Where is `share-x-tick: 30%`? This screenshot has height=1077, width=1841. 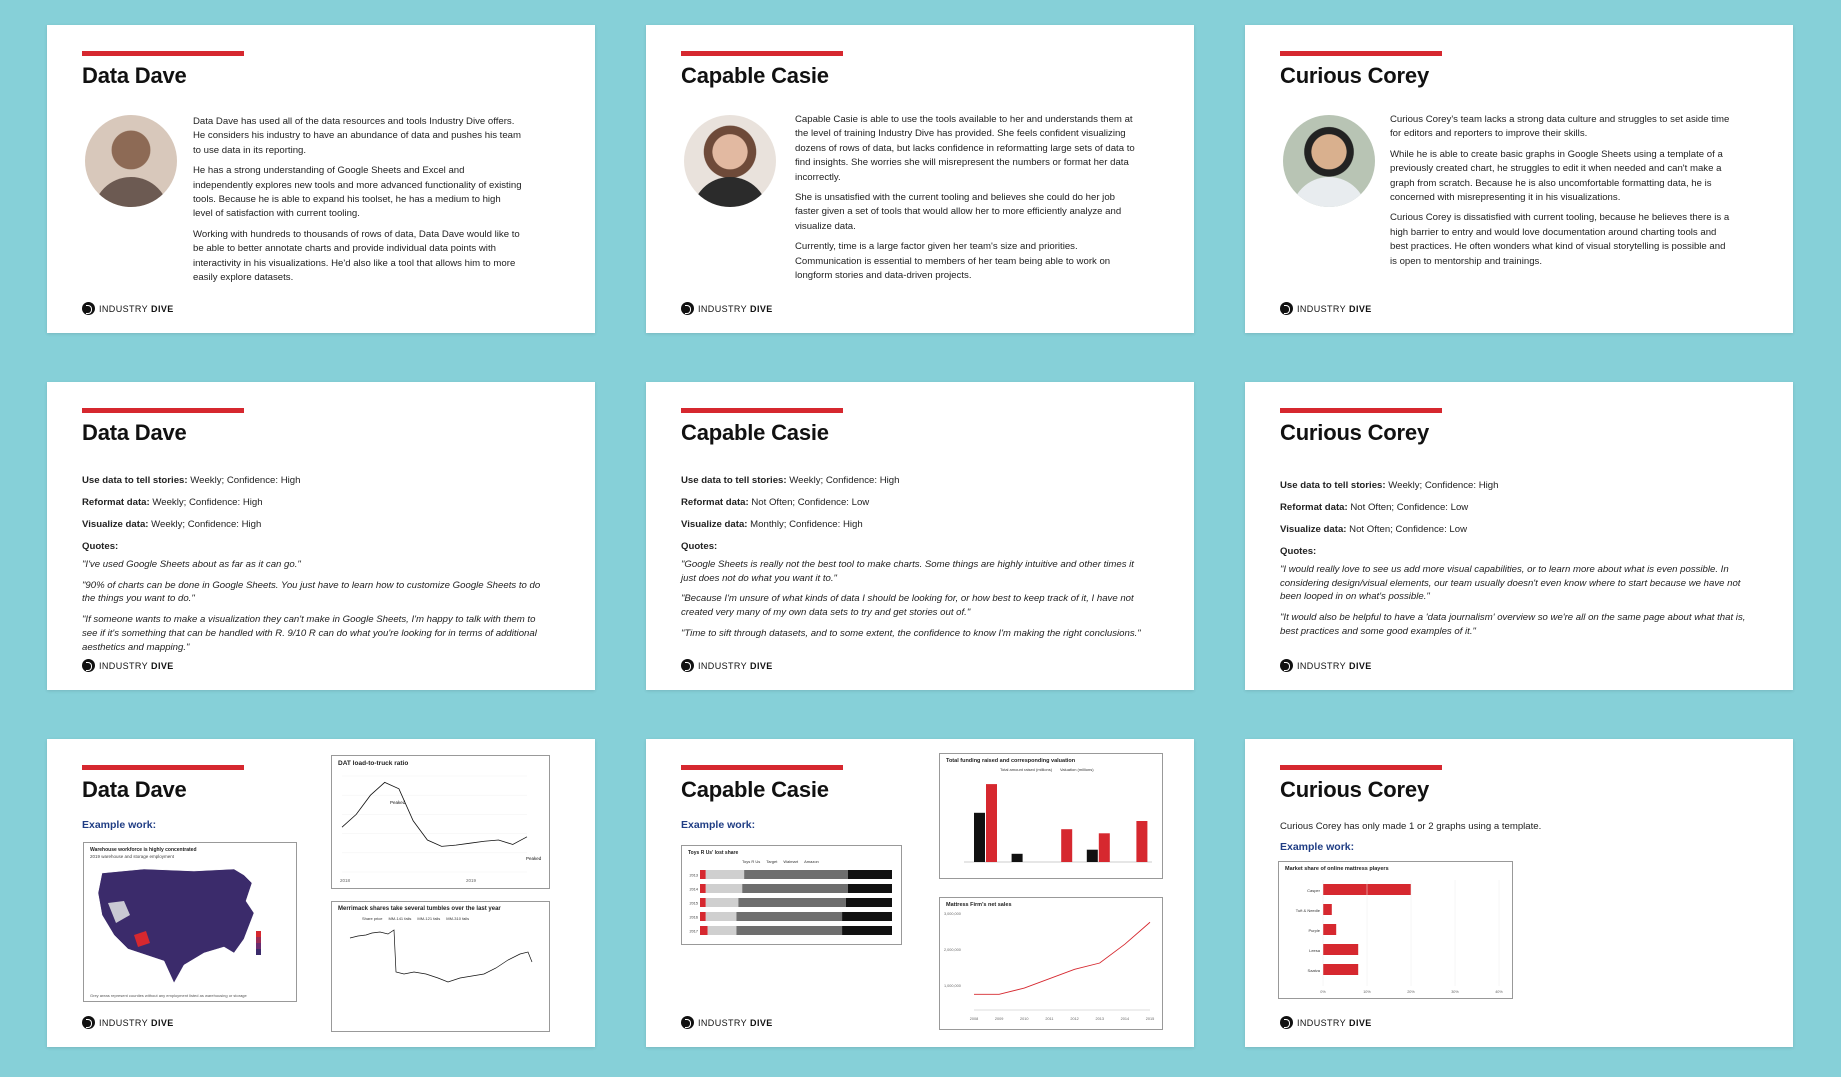 share-x-tick: 30% is located at coordinates (1455, 992).